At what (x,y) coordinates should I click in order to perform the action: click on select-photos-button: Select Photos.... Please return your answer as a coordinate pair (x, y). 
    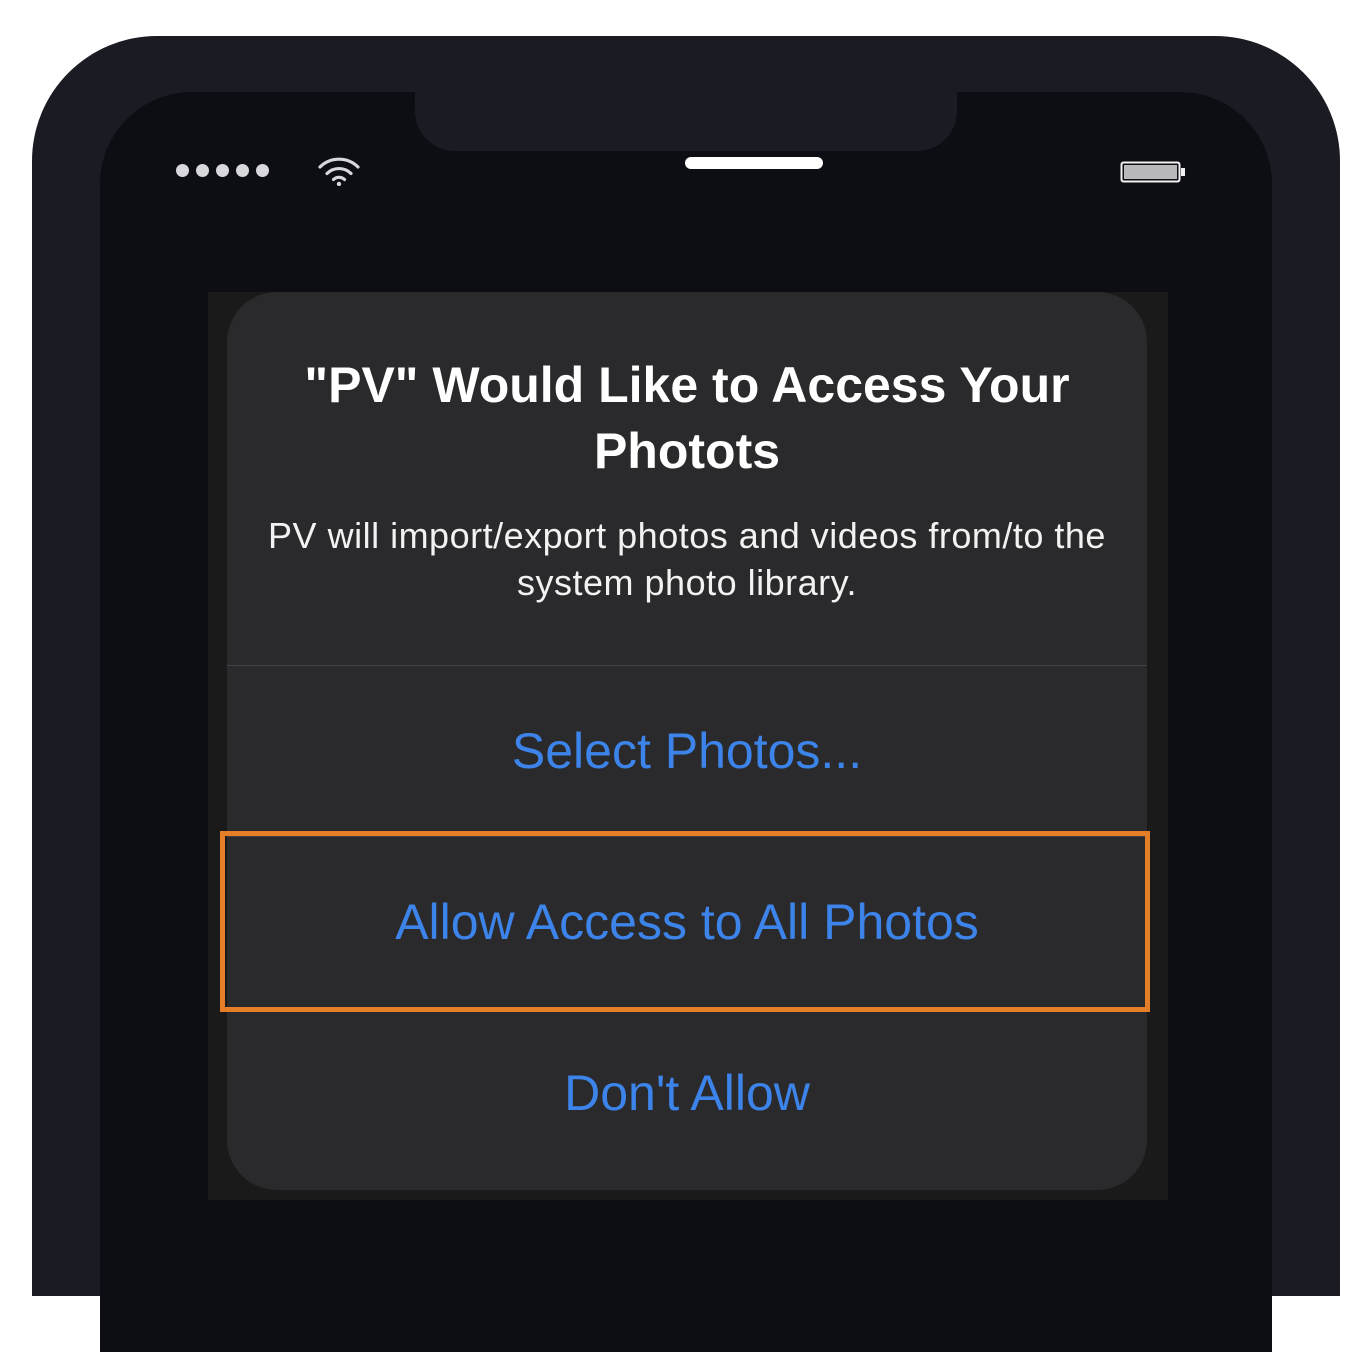
    Looking at the image, I should click on (687, 751).